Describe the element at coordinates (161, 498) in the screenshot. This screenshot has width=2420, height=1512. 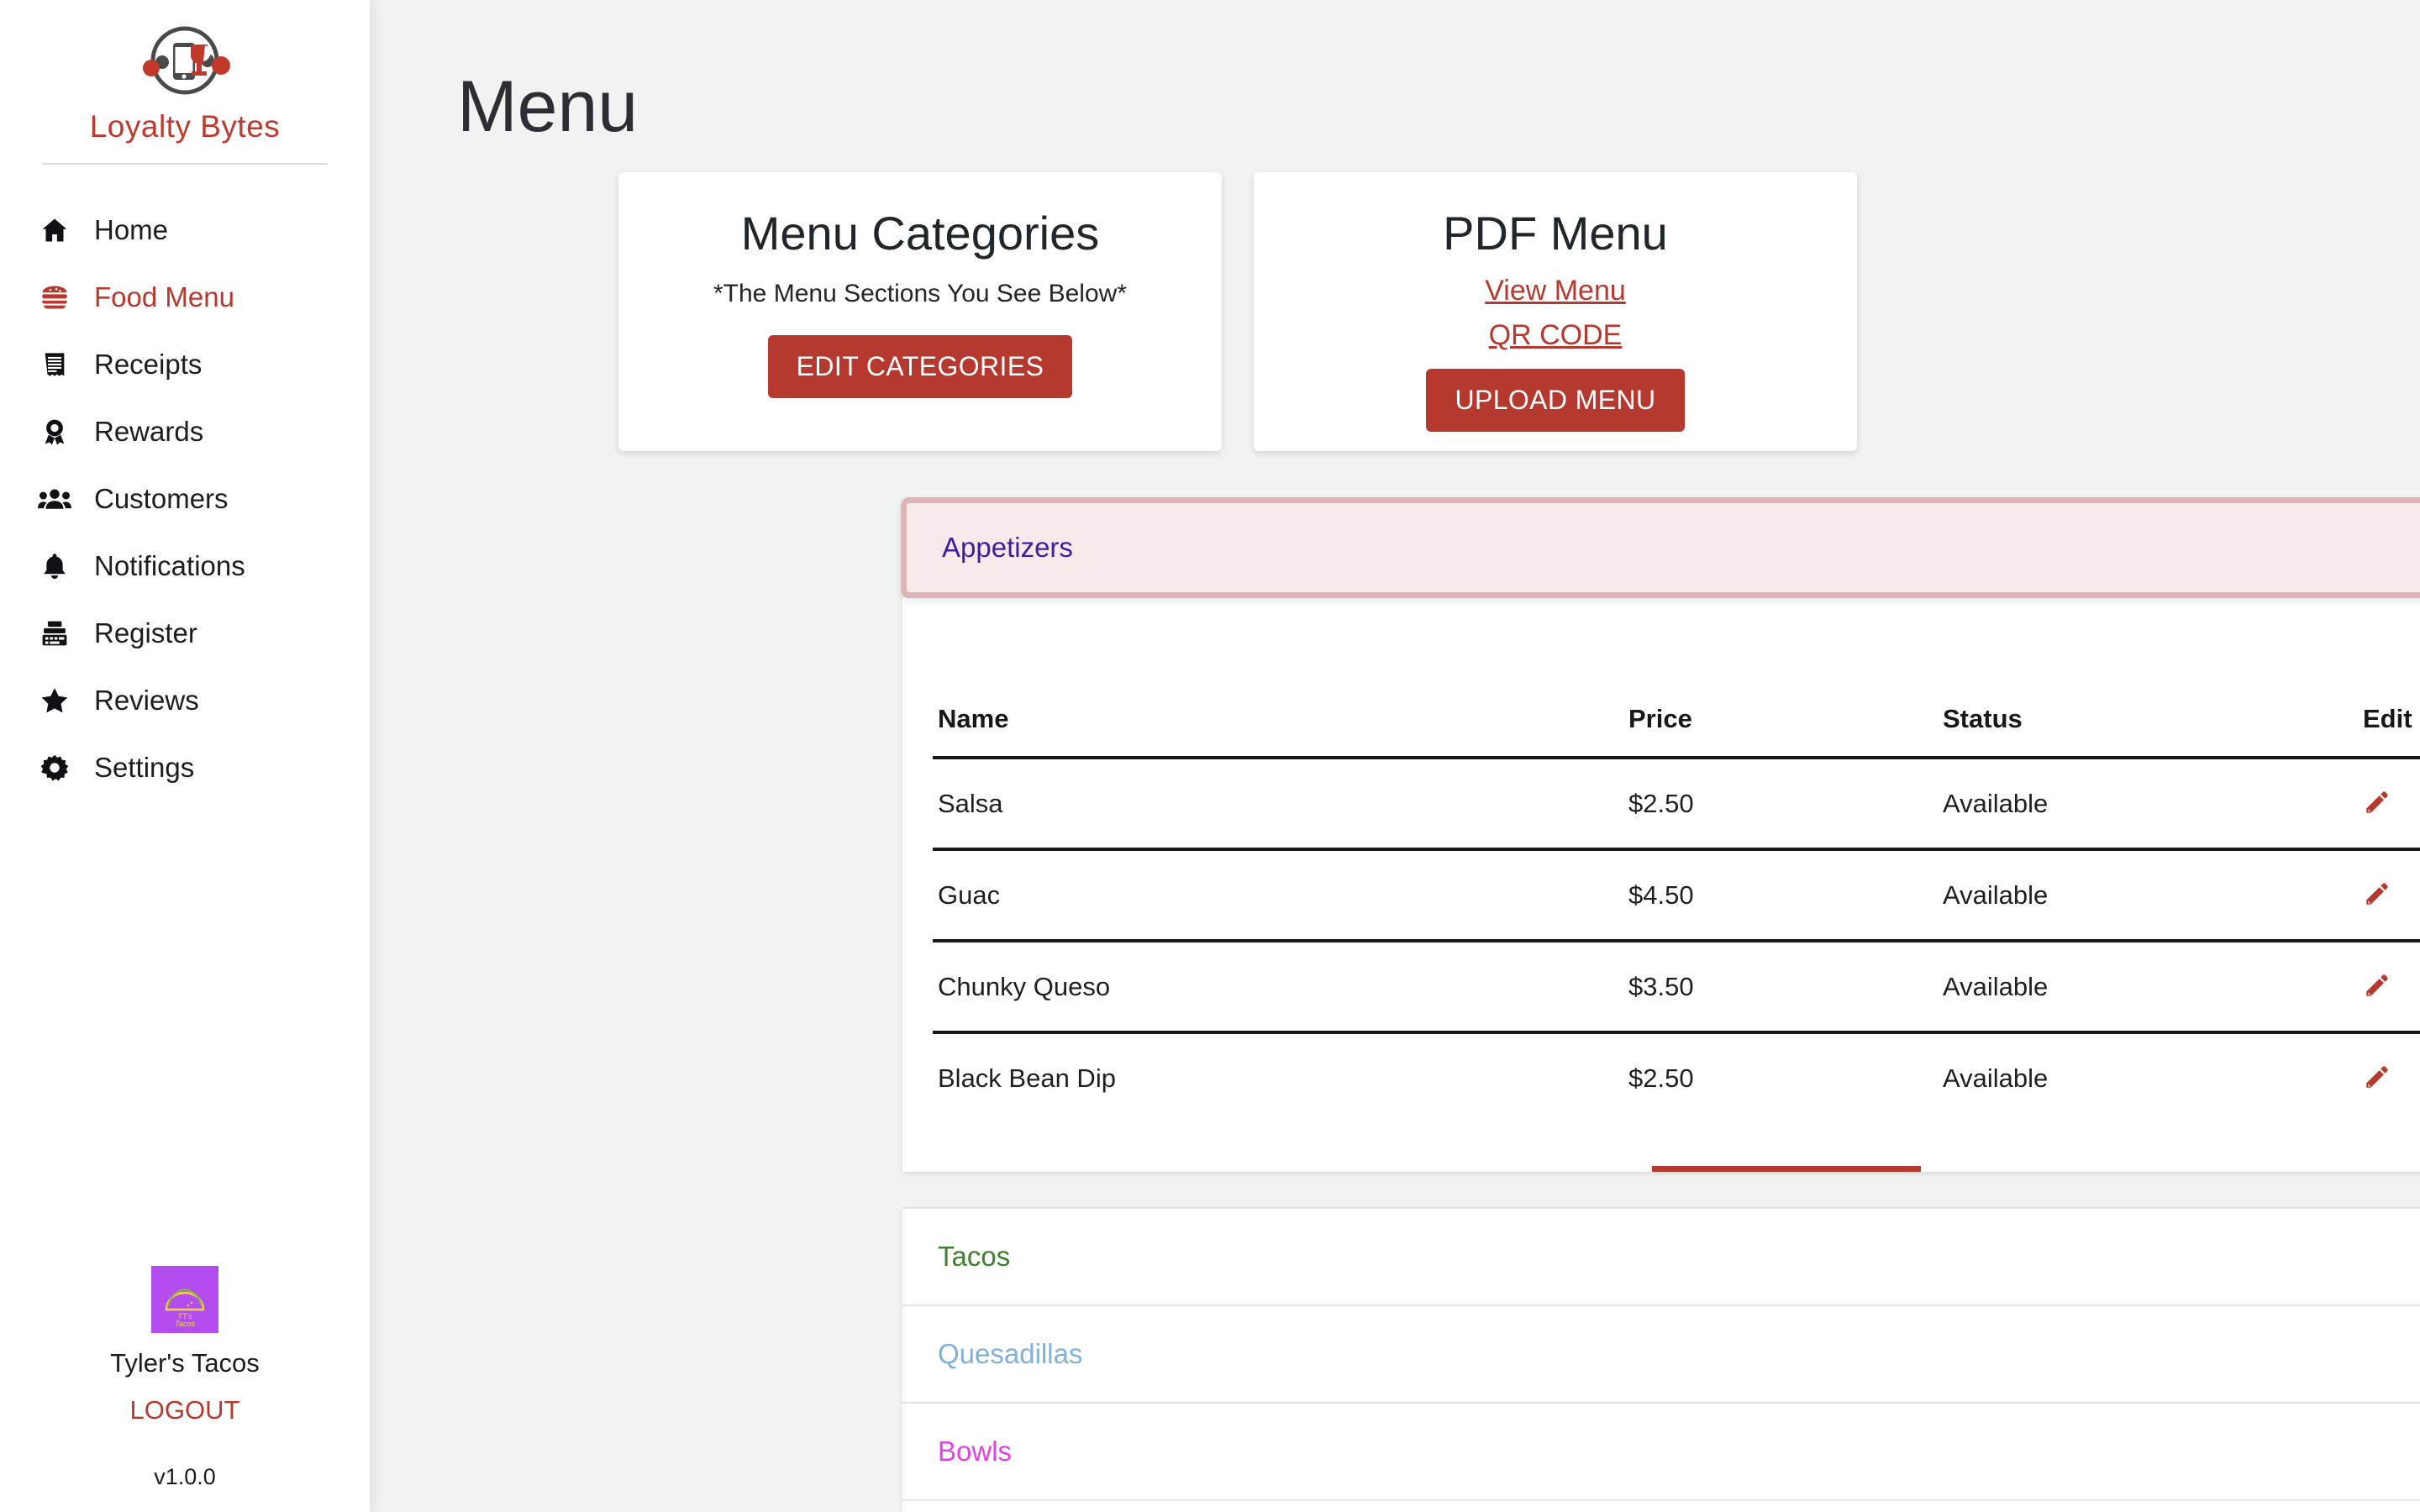
I see `sidebar-item-label: Customers` at that location.